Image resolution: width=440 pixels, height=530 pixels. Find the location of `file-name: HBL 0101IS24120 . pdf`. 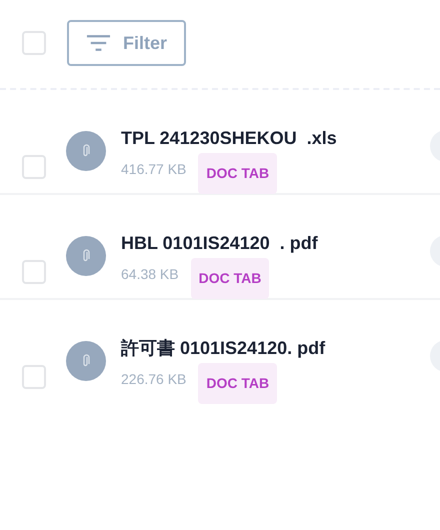

file-name: HBL 0101IS24120 . pdf is located at coordinates (219, 243).